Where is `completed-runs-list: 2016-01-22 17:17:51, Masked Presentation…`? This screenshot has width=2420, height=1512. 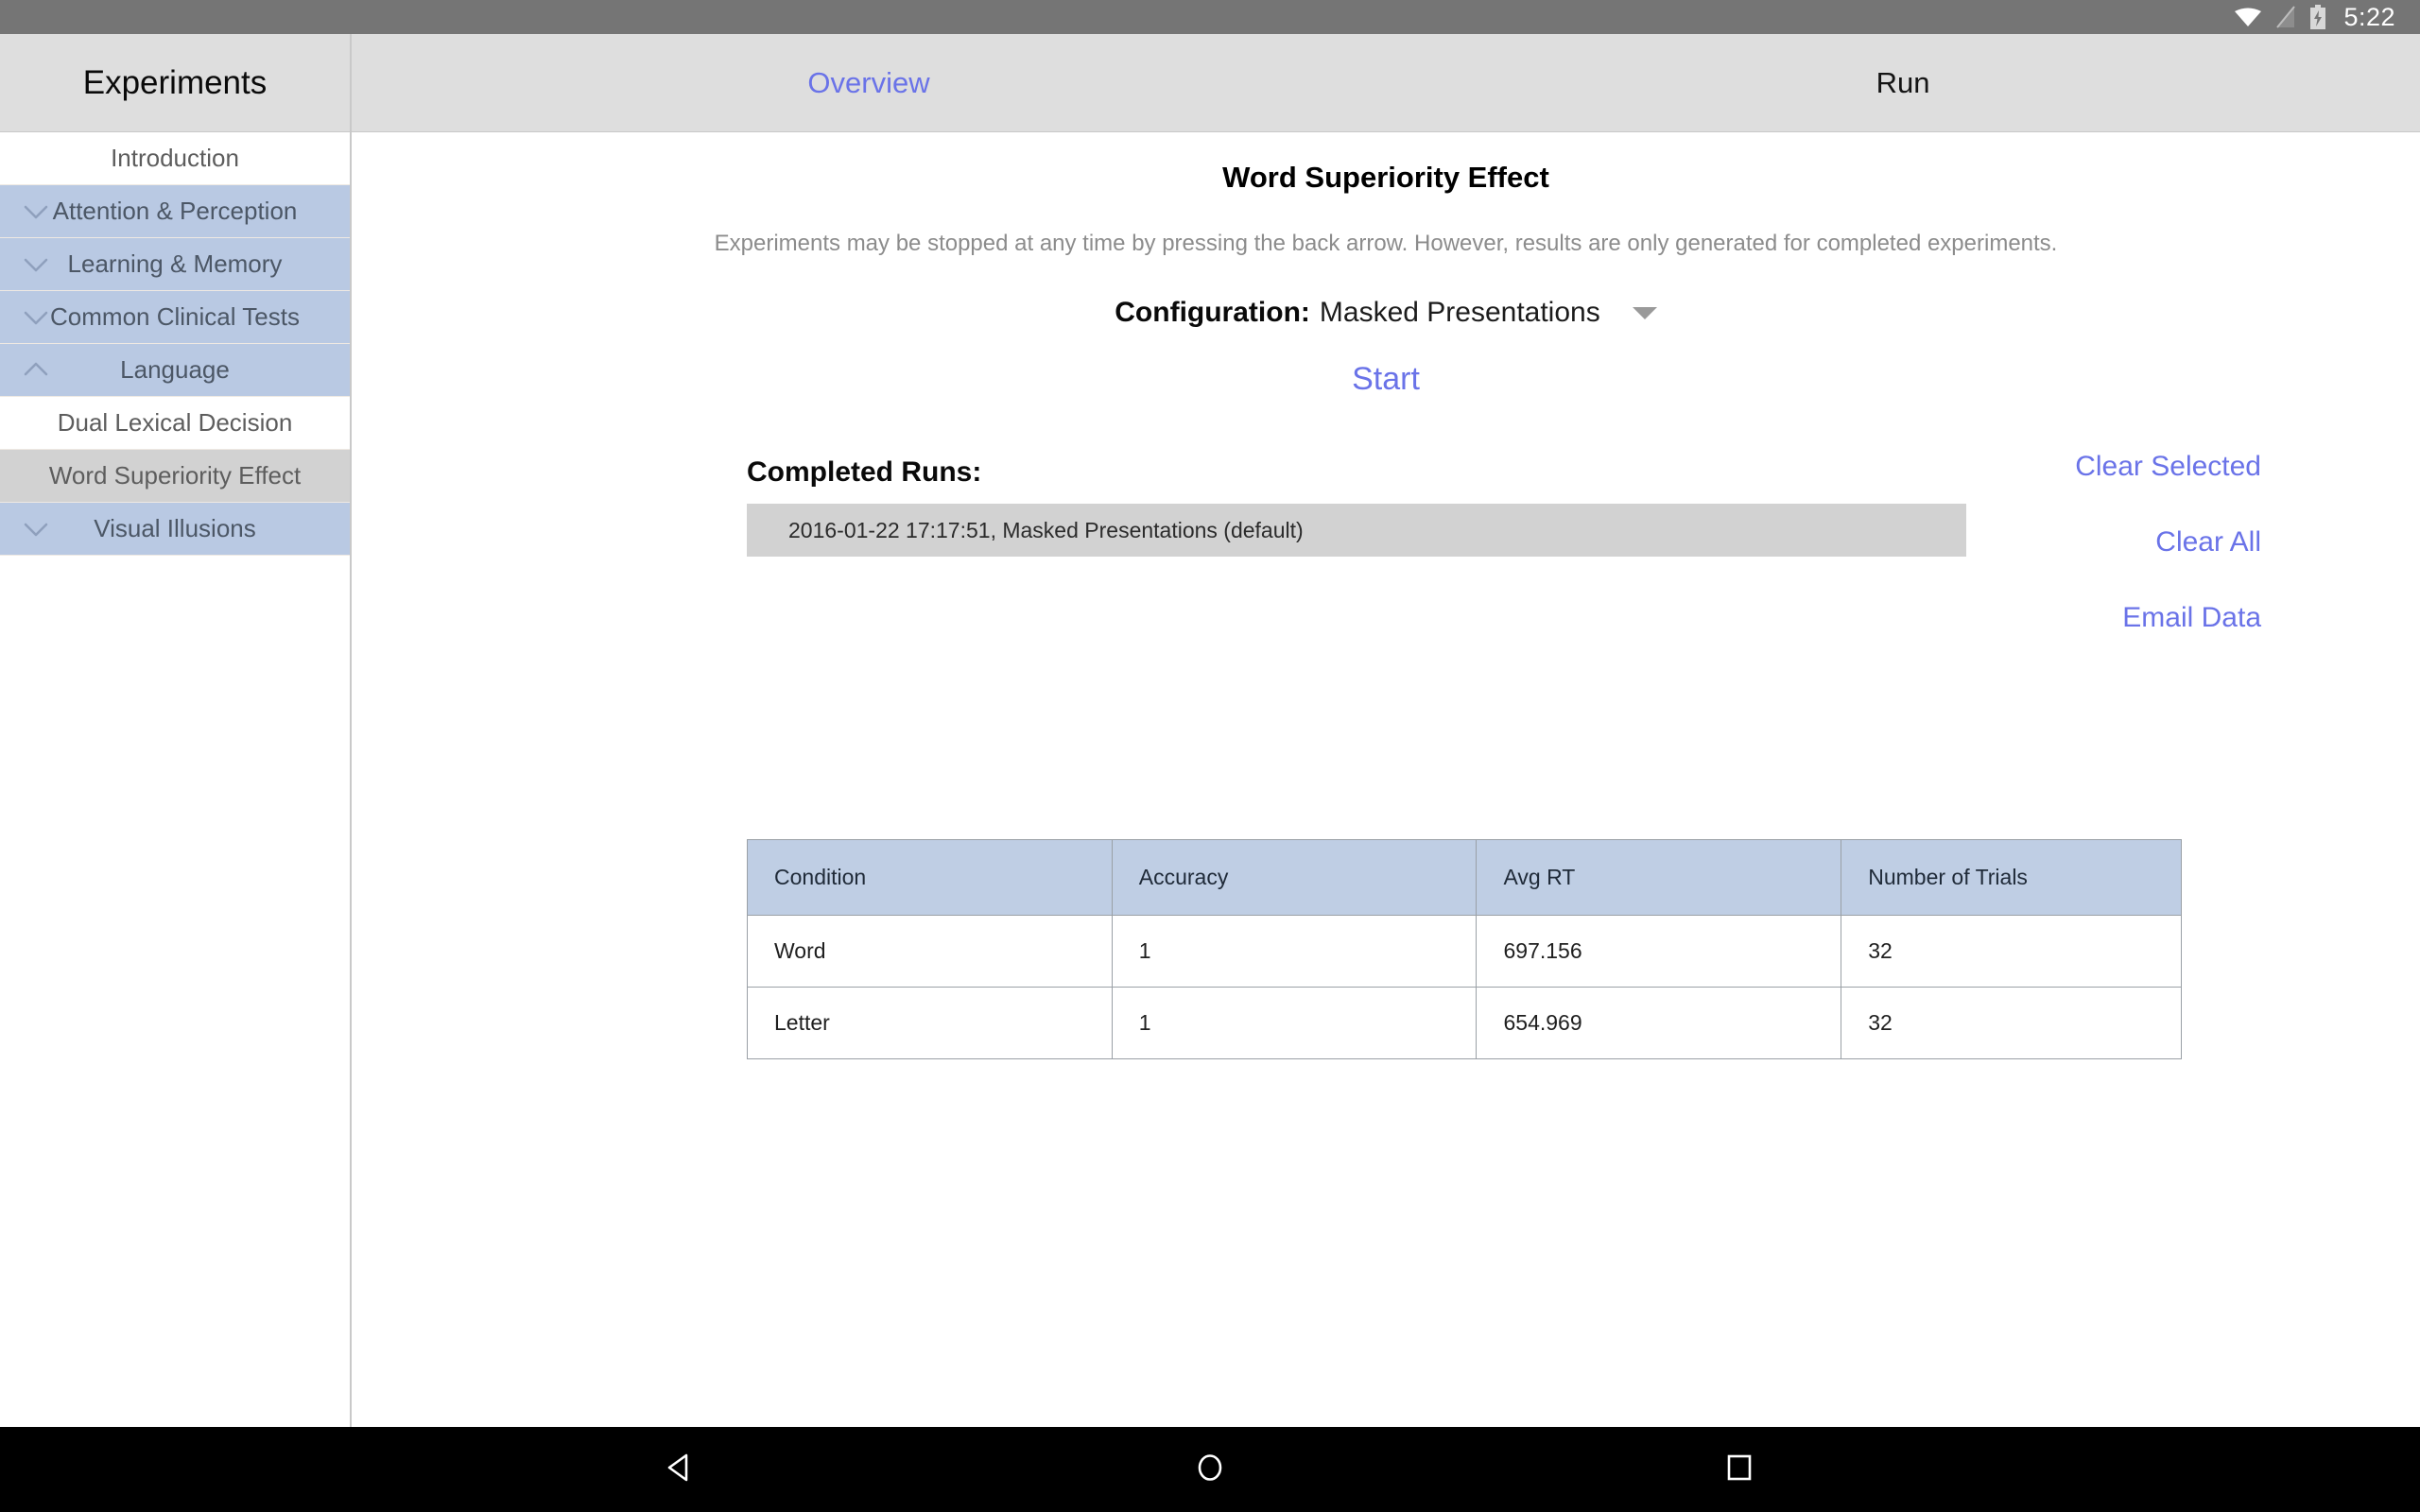 completed-runs-list: 2016-01-22 17:17:51, Masked Presentation… is located at coordinates (1356, 530).